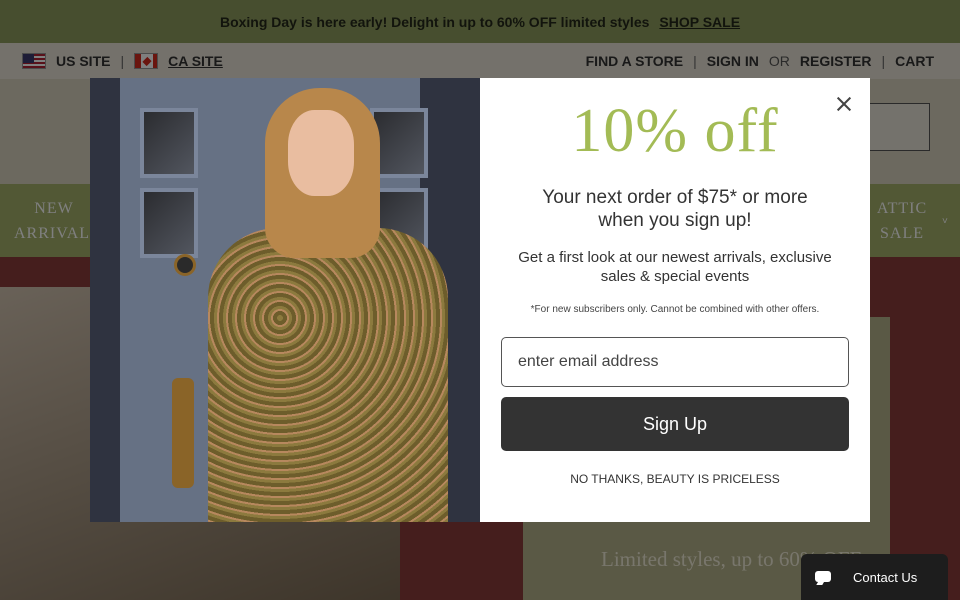 The width and height of the screenshot is (960, 600). What do you see at coordinates (183, 433) in the screenshot?
I see `door-handle` at bounding box center [183, 433].